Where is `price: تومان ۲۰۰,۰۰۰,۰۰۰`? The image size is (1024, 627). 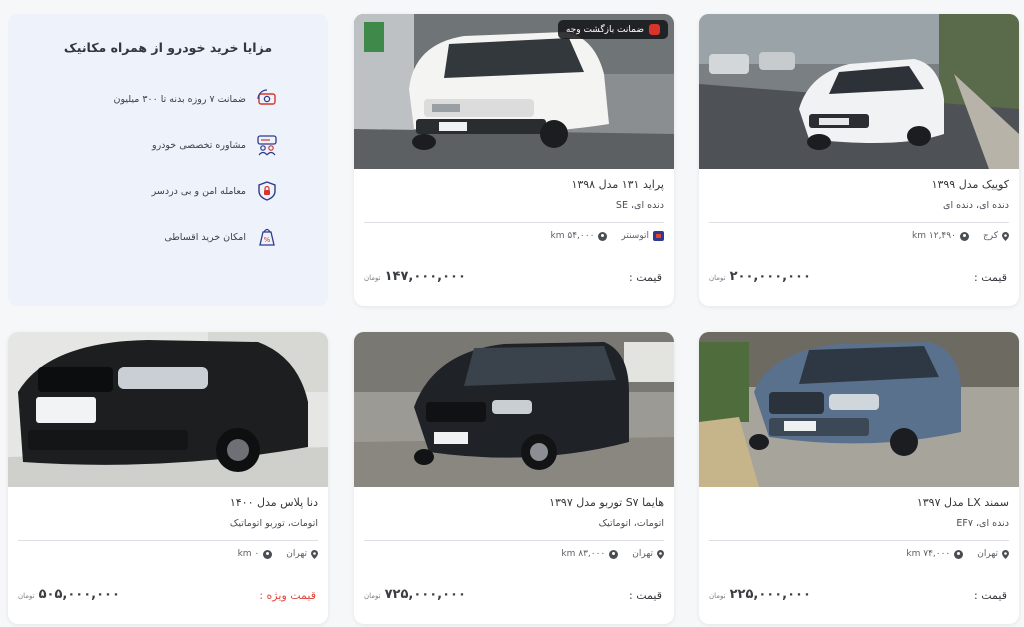 price: تومان ۲۰۰,۰۰۰,۰۰۰ is located at coordinates (760, 276).